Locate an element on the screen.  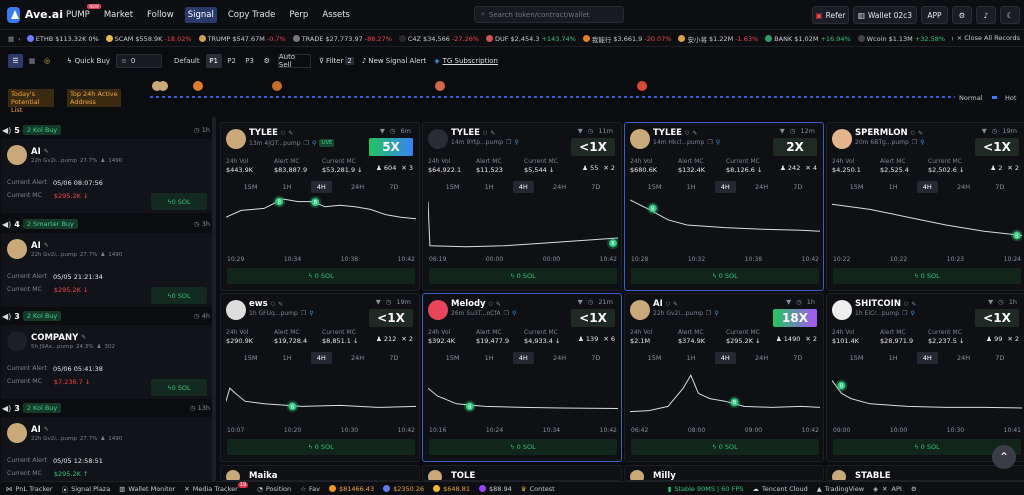
chevron-left-icon: ‹ is located at coordinates (19, 39).